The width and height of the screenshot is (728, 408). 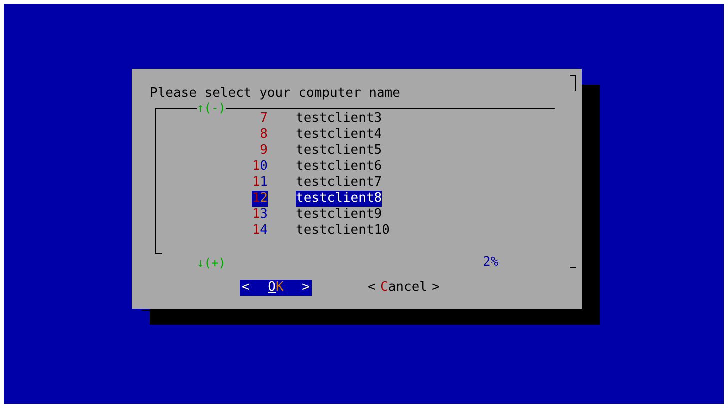 What do you see at coordinates (339, 135) in the screenshot?
I see `computer-name-item: testclient4` at bounding box center [339, 135].